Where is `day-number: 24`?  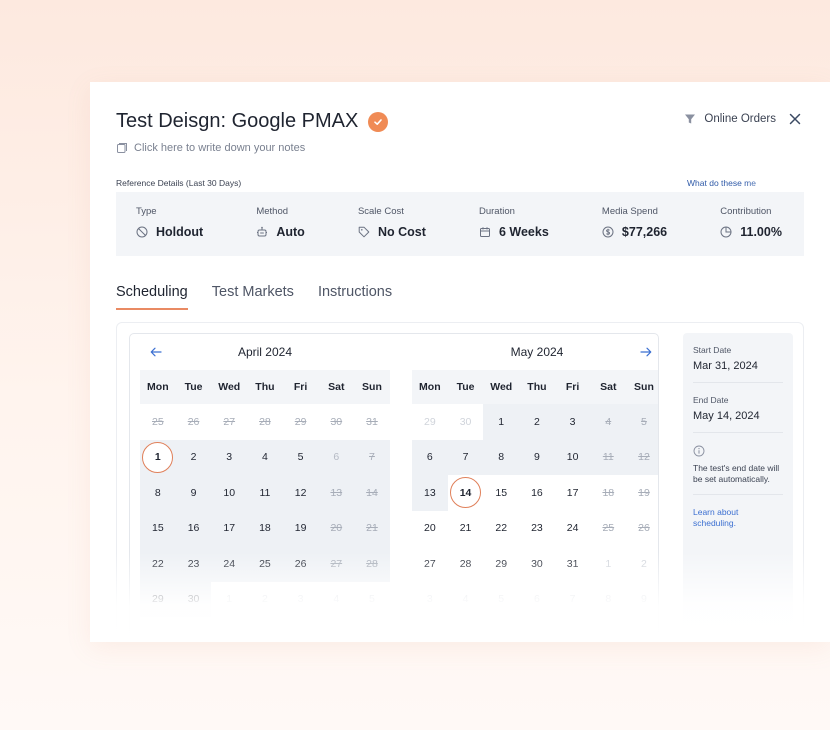
day-number: 24 is located at coordinates (229, 563).